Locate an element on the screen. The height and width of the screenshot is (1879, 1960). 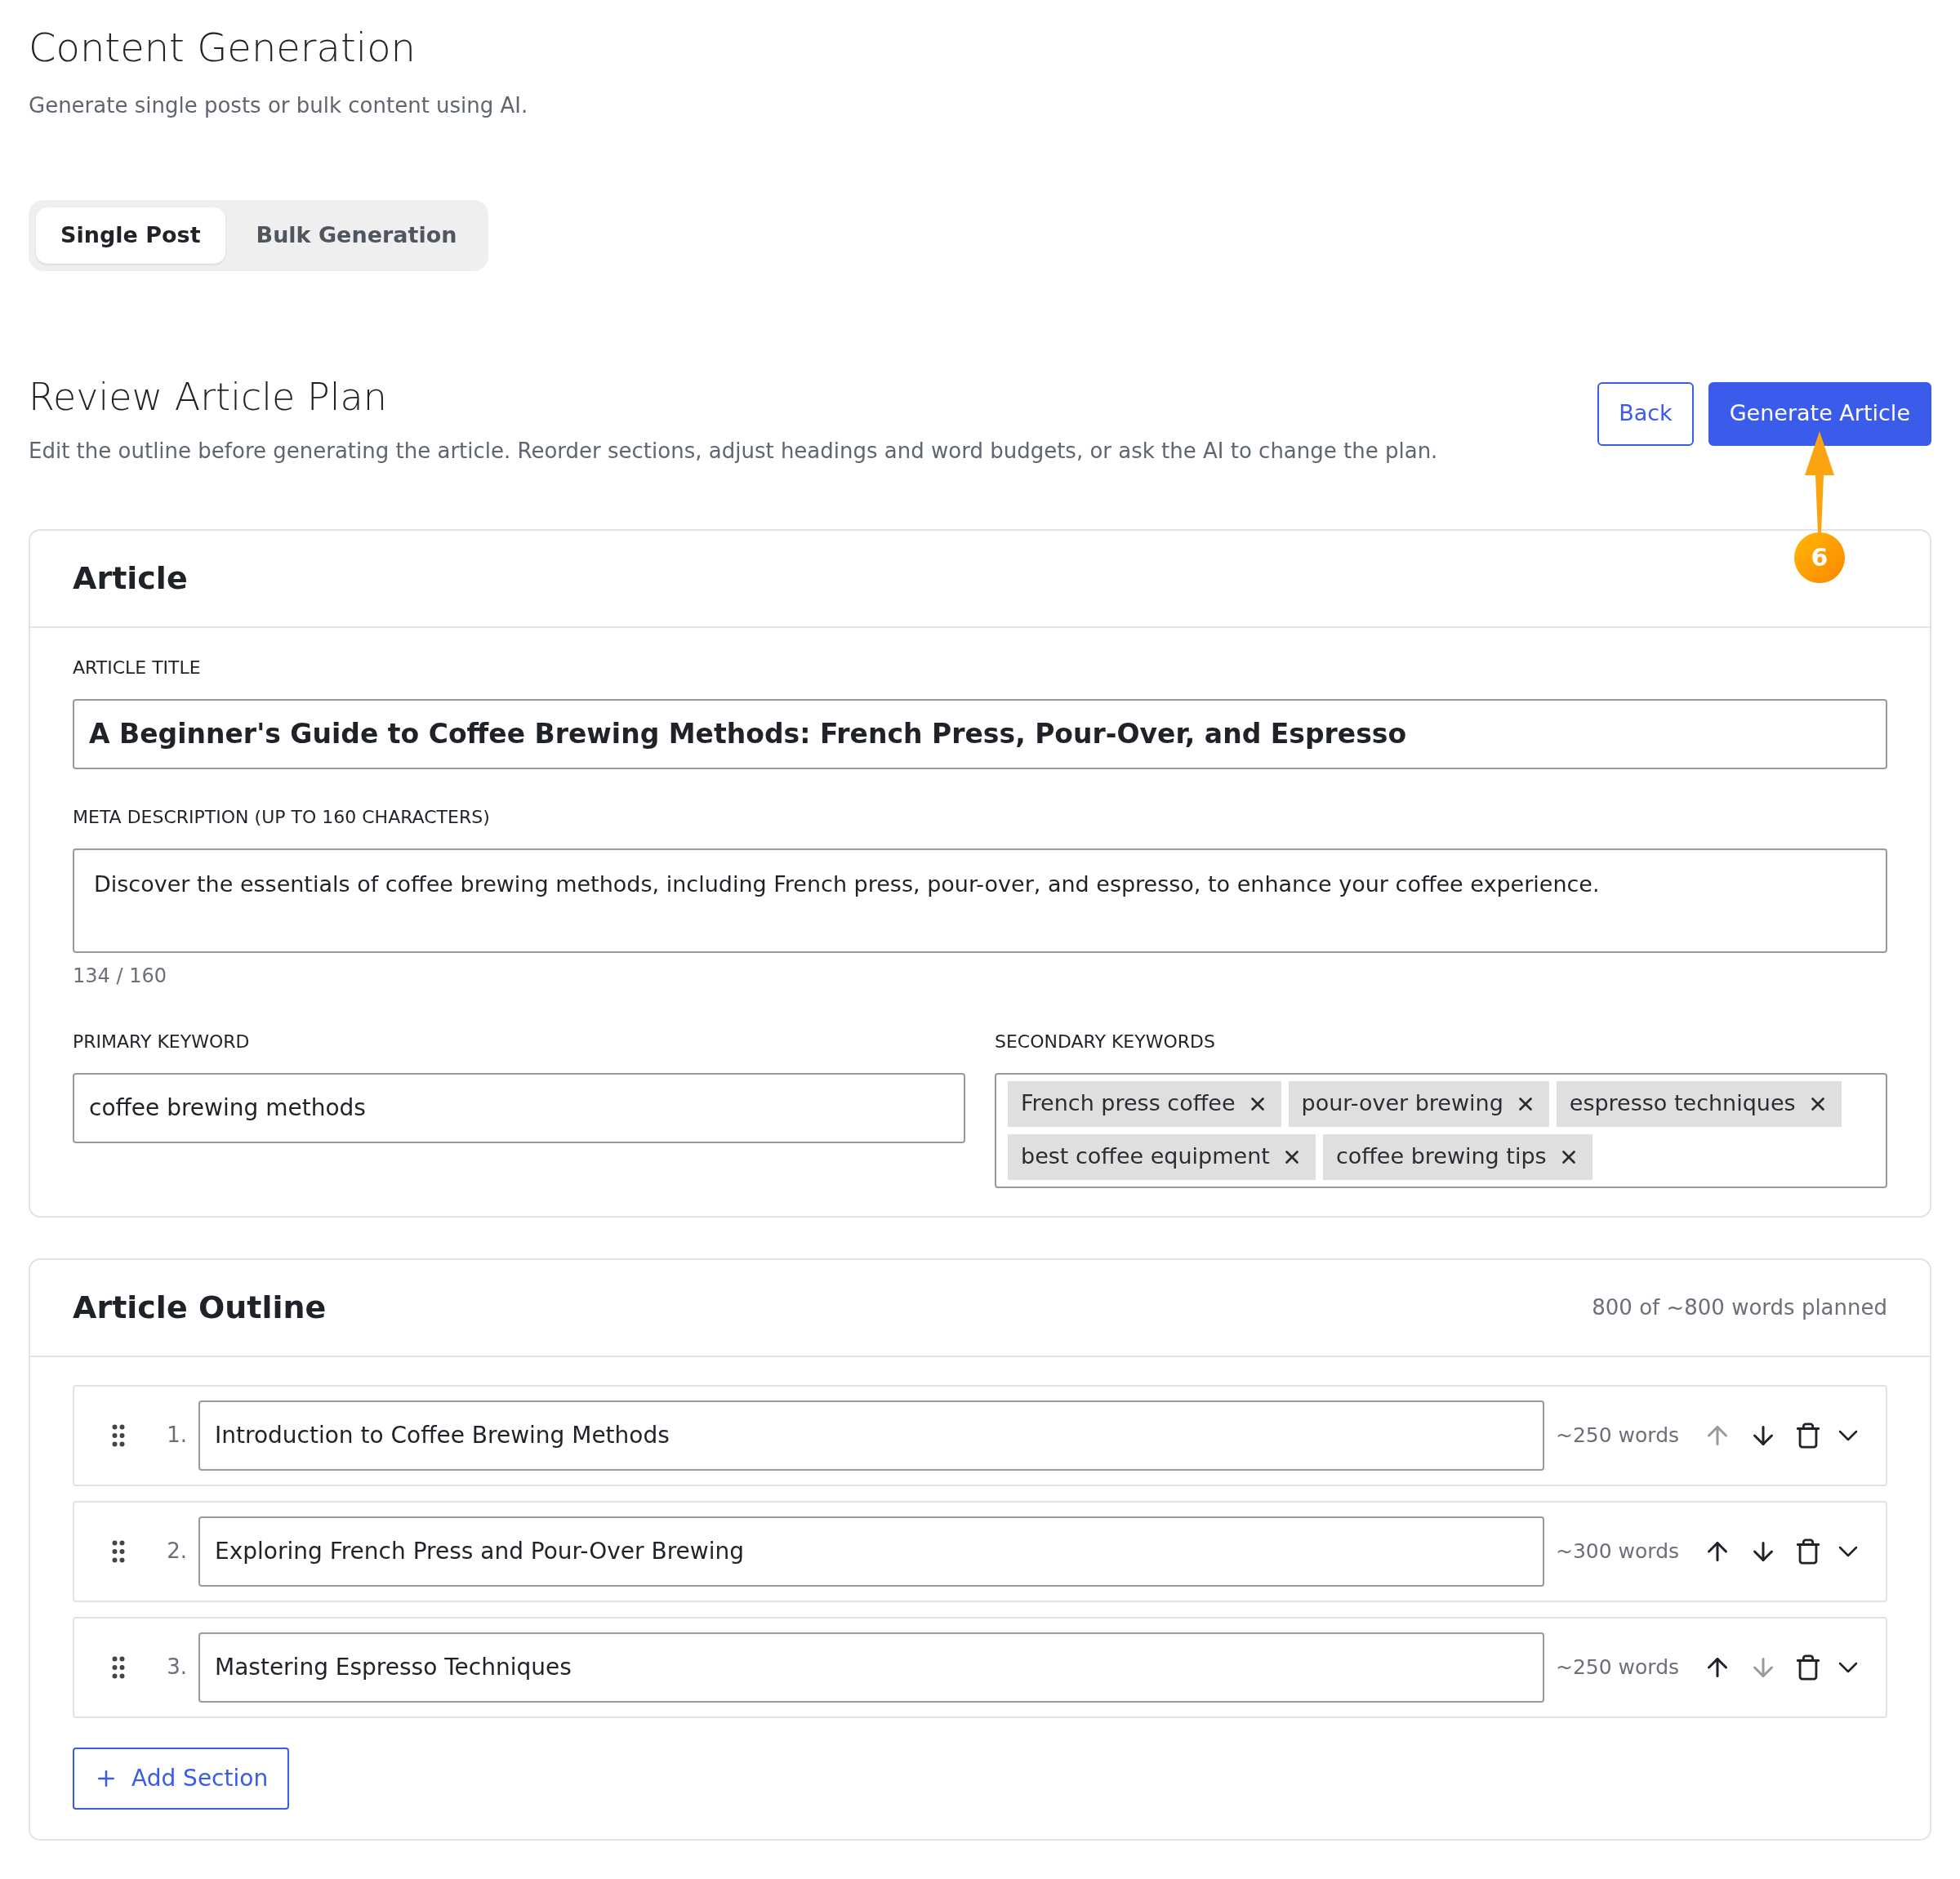
section-number: 3. is located at coordinates (177, 1667).